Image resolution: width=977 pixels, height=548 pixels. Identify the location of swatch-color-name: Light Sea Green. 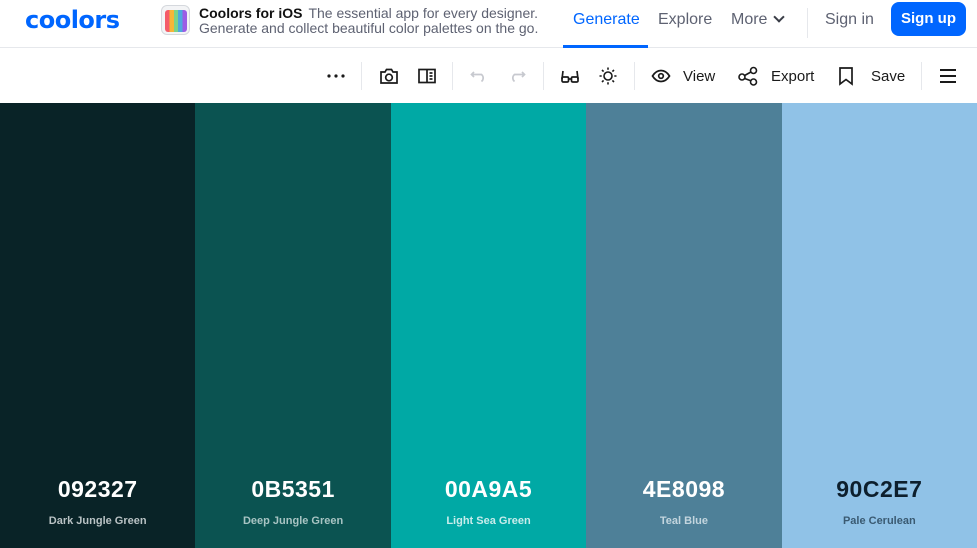
(488, 521).